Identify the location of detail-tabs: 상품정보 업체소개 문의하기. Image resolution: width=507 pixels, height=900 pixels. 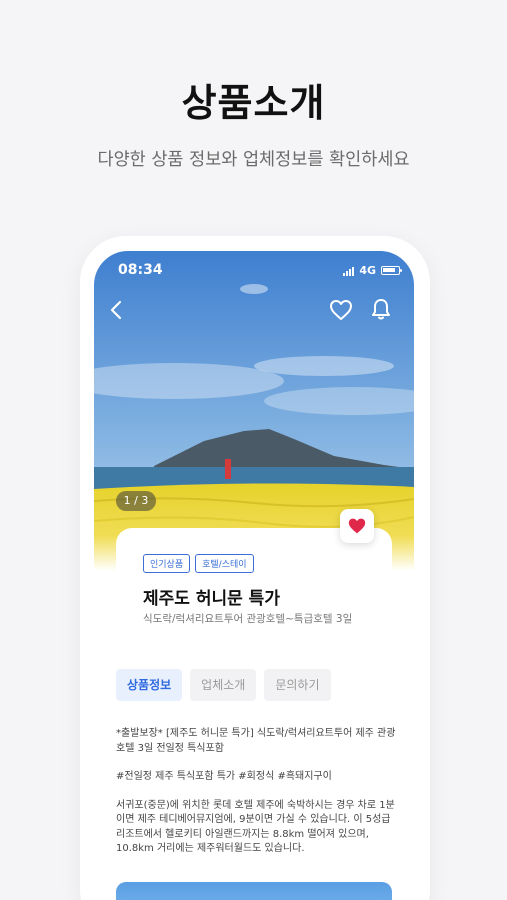
(223, 685).